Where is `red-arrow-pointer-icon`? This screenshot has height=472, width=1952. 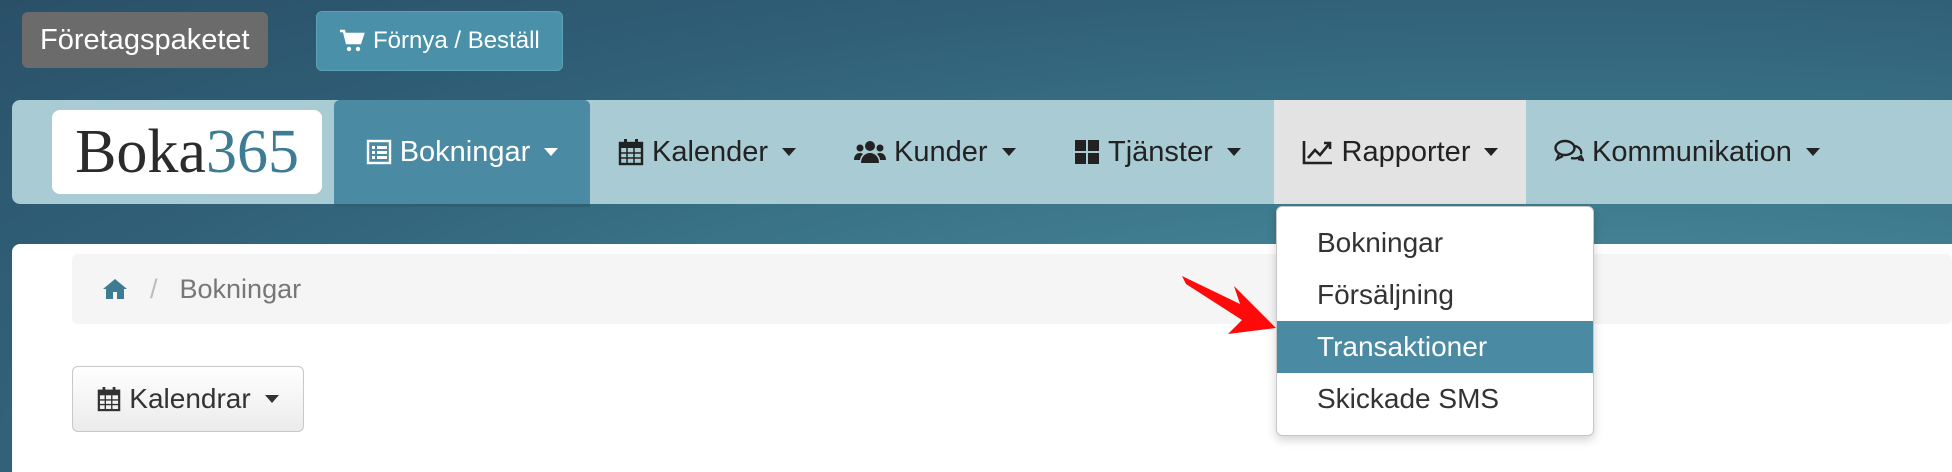 red-arrow-pointer-icon is located at coordinates (1230, 305).